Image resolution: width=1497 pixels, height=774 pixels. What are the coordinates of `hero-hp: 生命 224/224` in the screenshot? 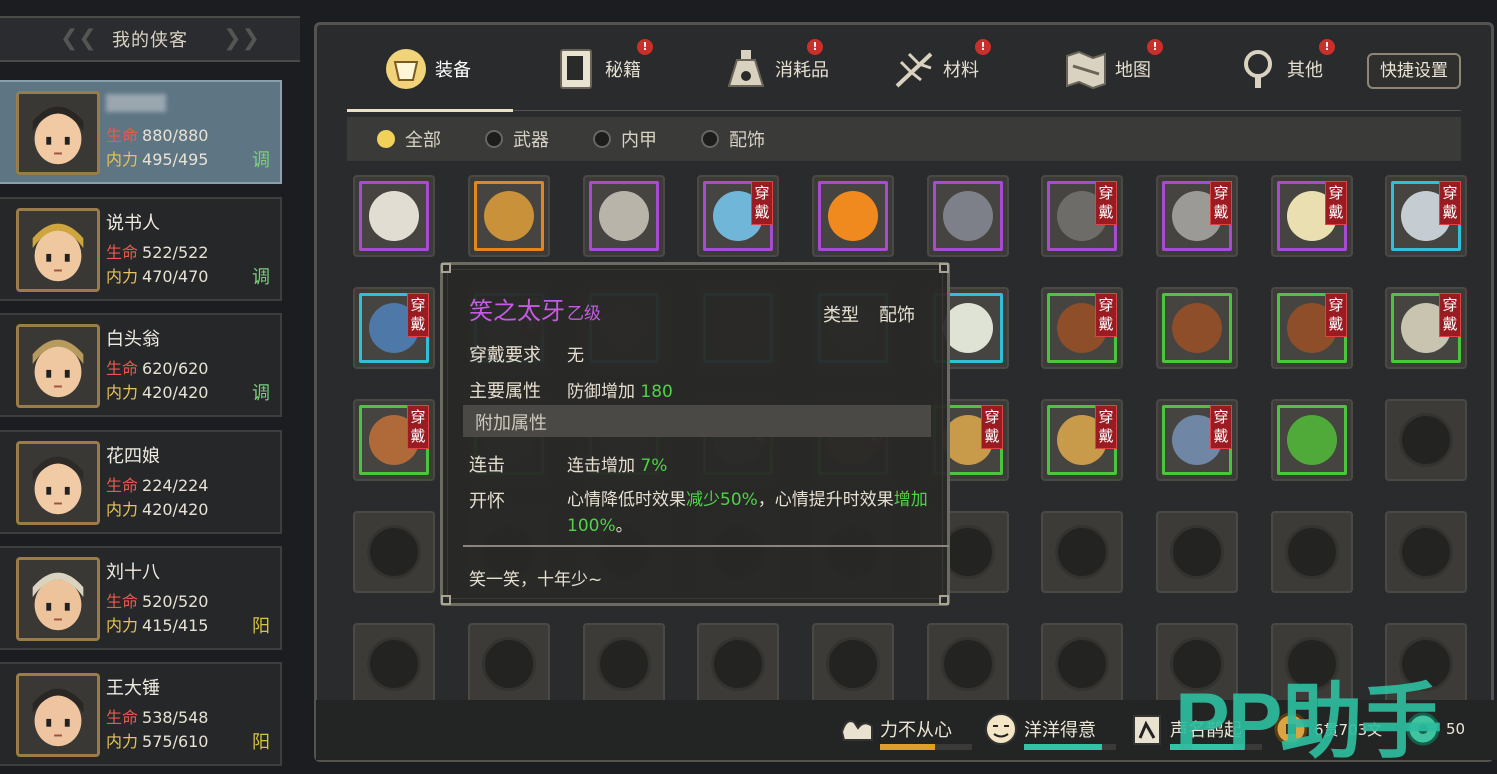 It's located at (157, 485).